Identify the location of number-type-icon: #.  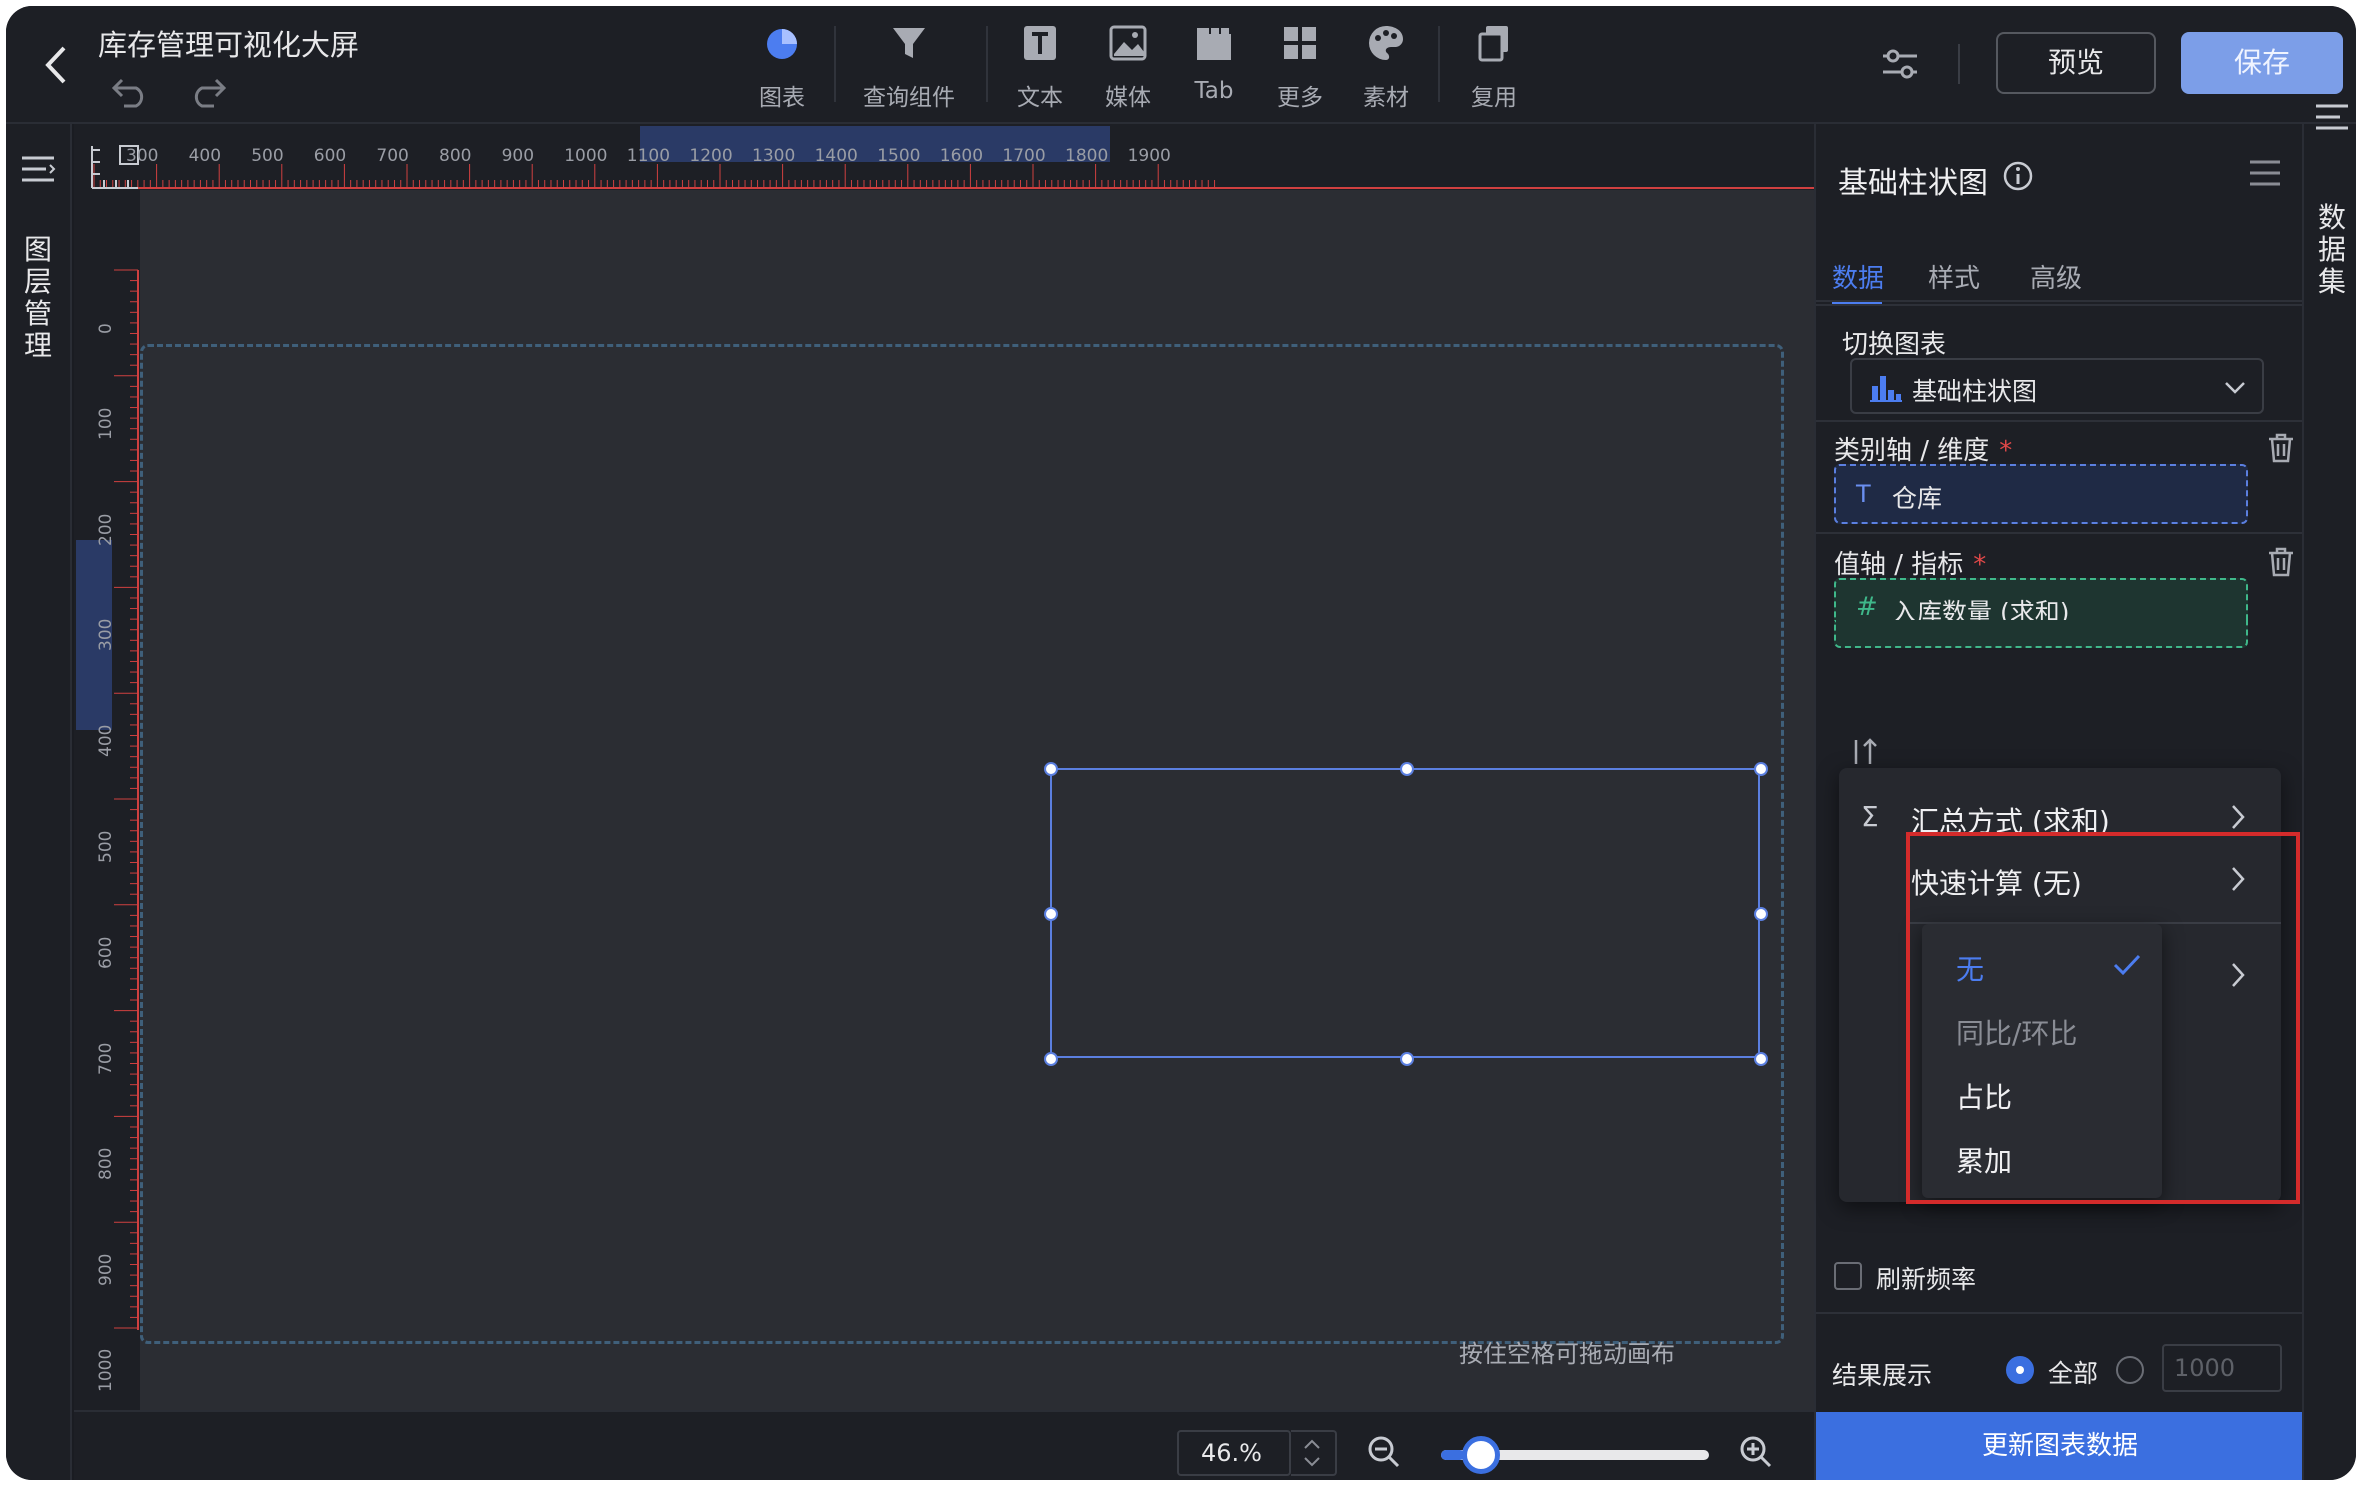
(1867, 607).